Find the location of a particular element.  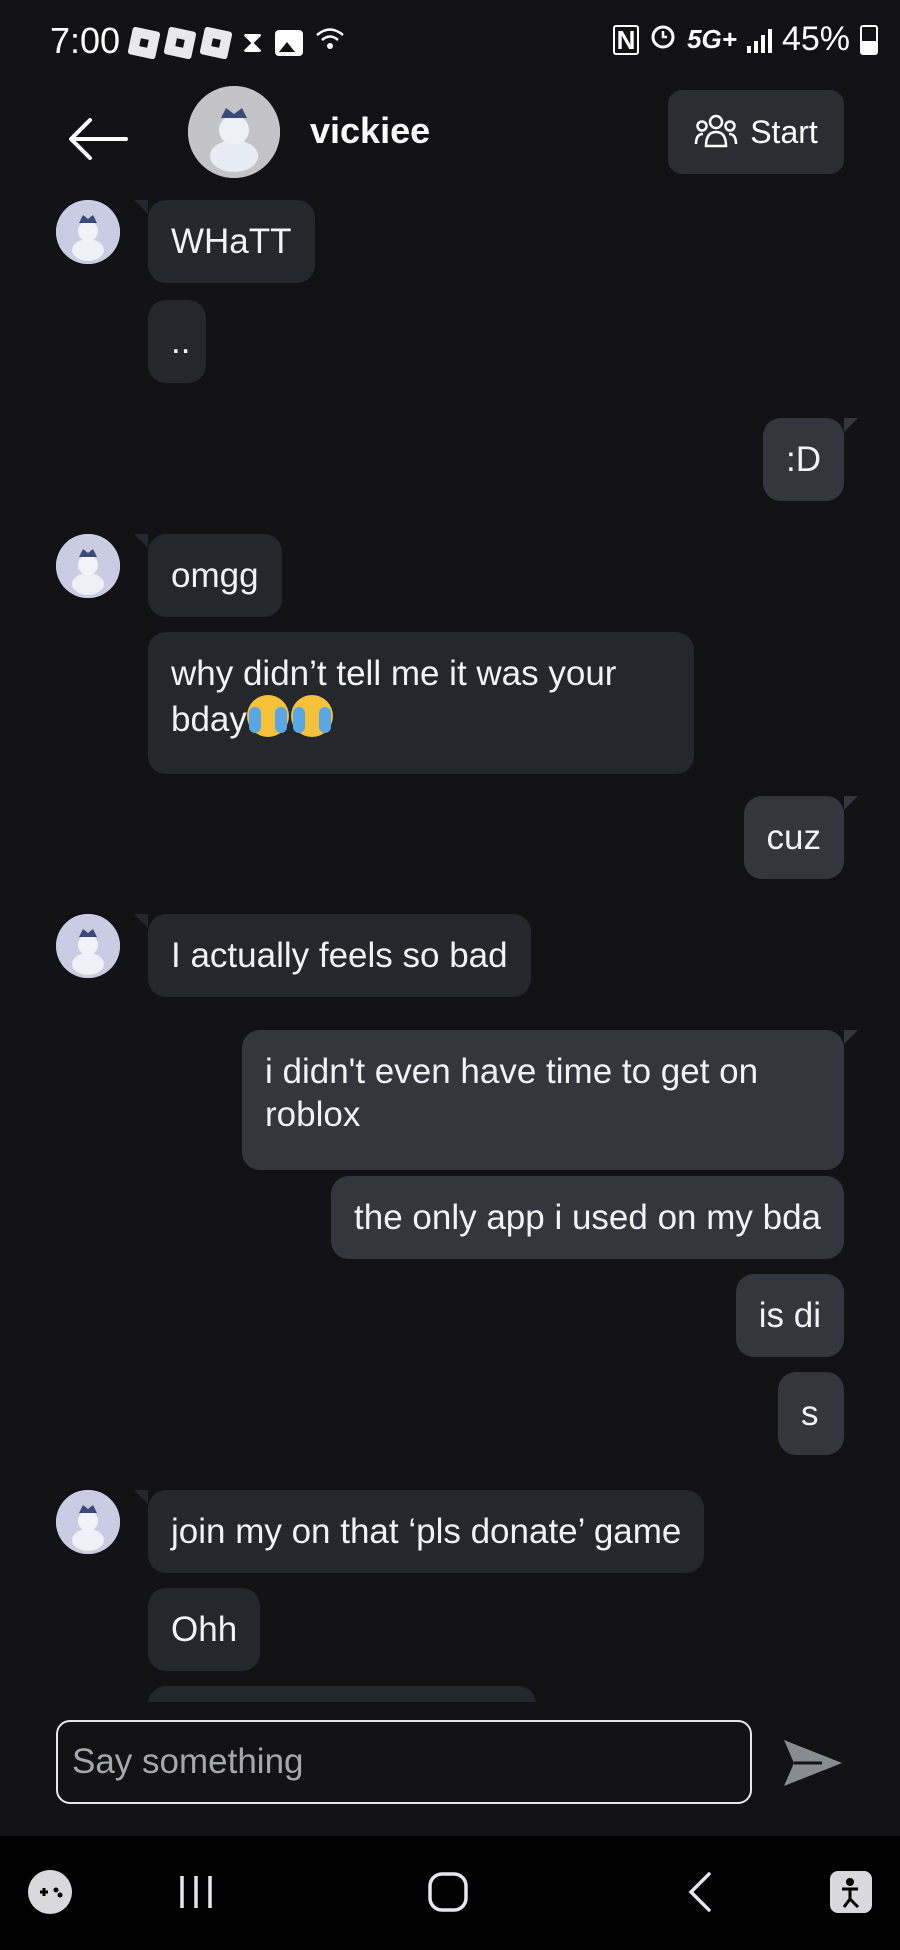

image-icon is located at coordinates (289, 42).